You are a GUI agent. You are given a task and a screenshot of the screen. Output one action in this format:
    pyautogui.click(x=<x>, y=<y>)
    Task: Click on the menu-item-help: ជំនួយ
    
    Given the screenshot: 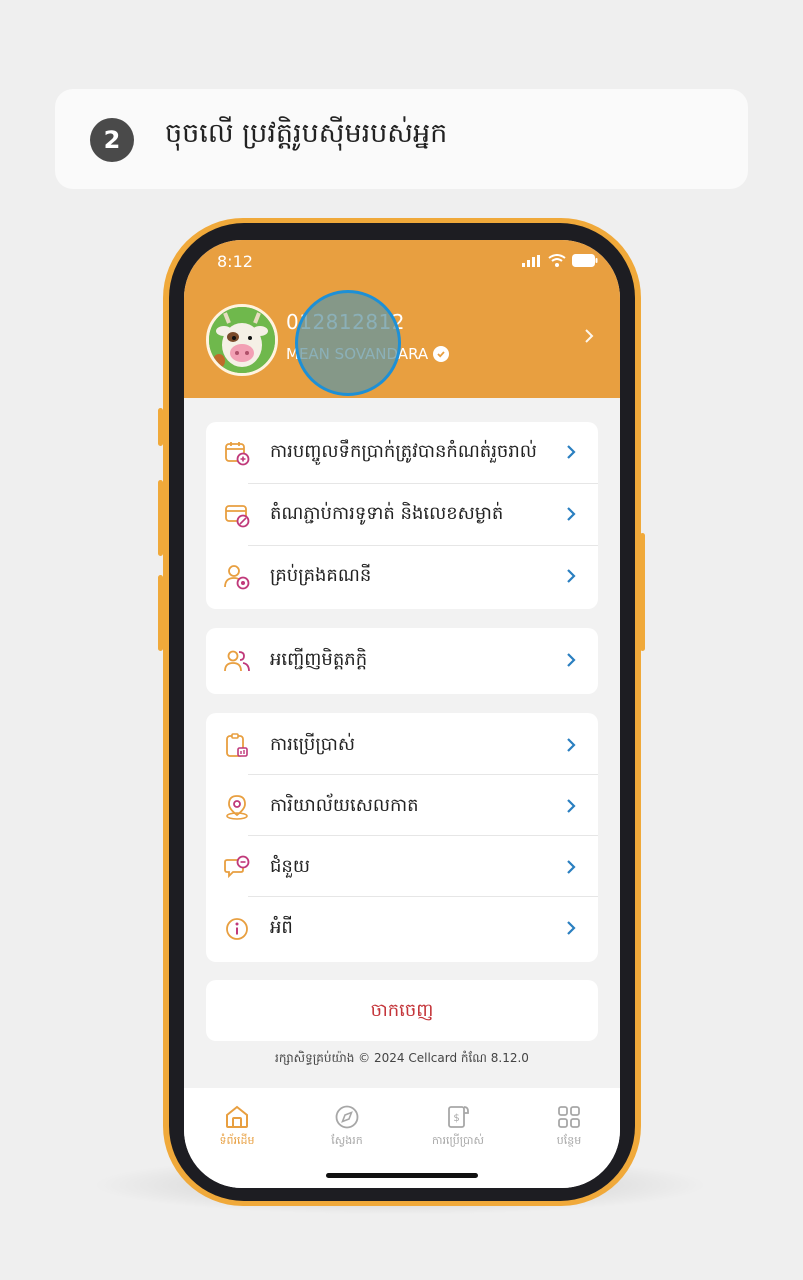 What is the action you would take?
    pyautogui.click(x=402, y=867)
    